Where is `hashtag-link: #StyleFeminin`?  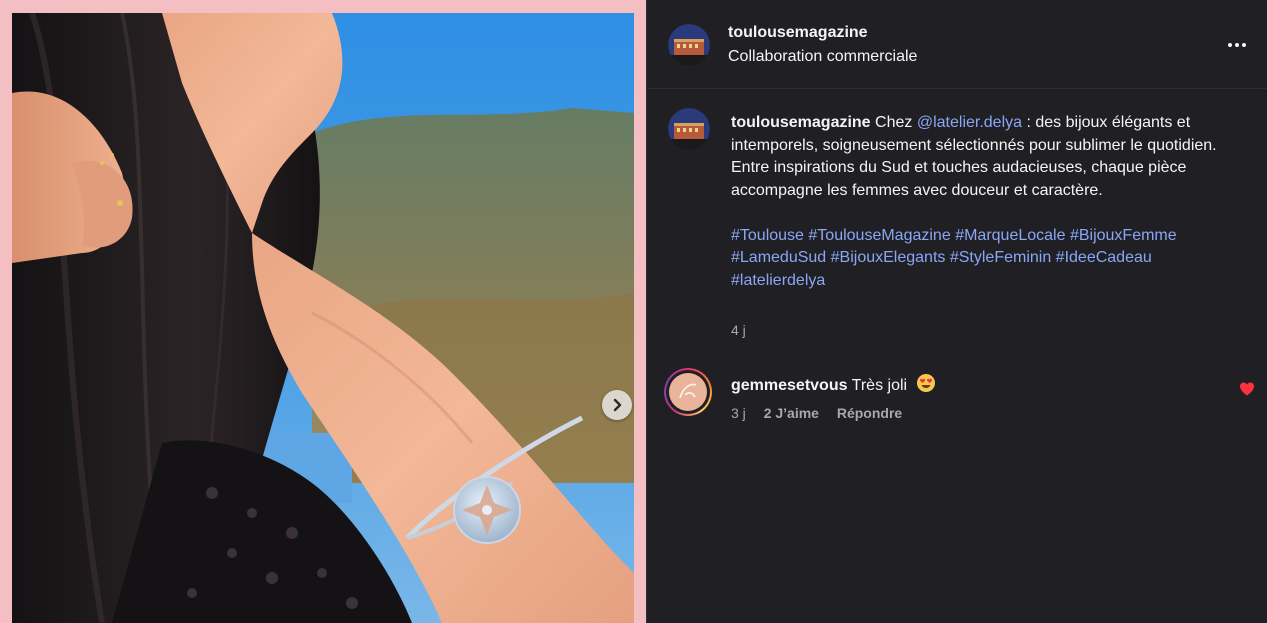
hashtag-link: #StyleFeminin is located at coordinates (1000, 257).